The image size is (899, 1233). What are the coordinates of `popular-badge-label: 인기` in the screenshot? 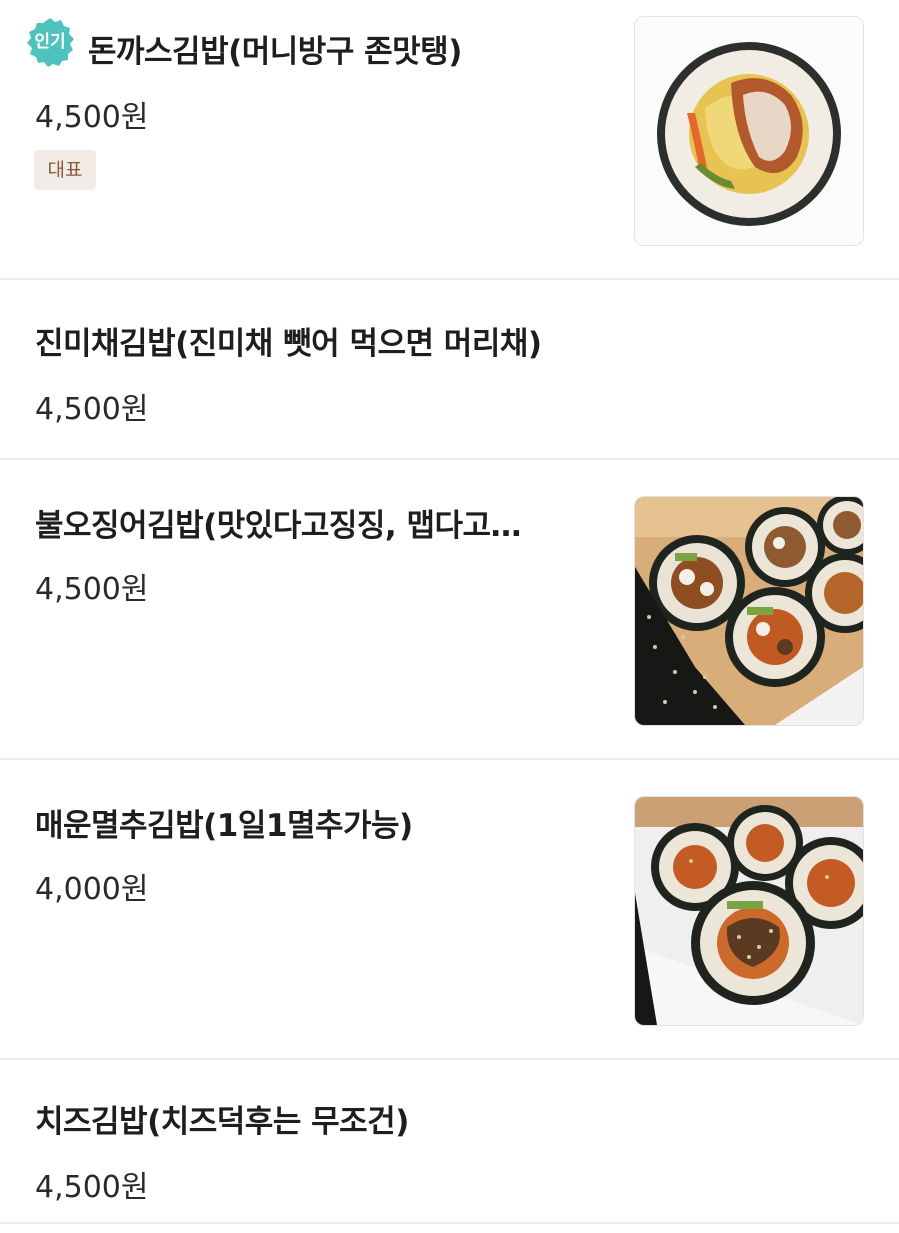 It's located at (50, 42).